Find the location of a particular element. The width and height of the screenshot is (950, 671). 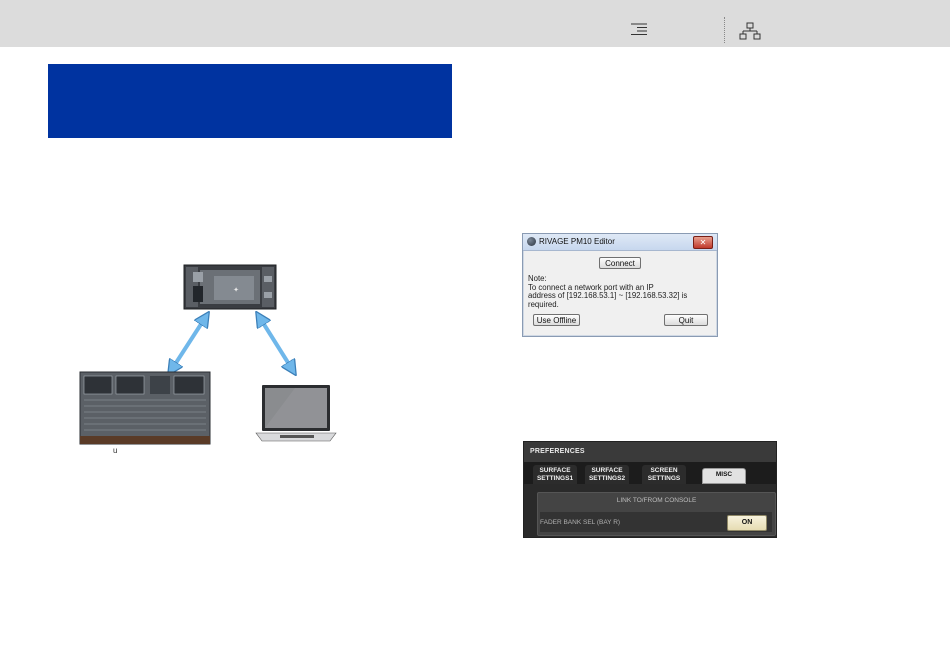

close-icon: ✕ is located at coordinates (703, 242).